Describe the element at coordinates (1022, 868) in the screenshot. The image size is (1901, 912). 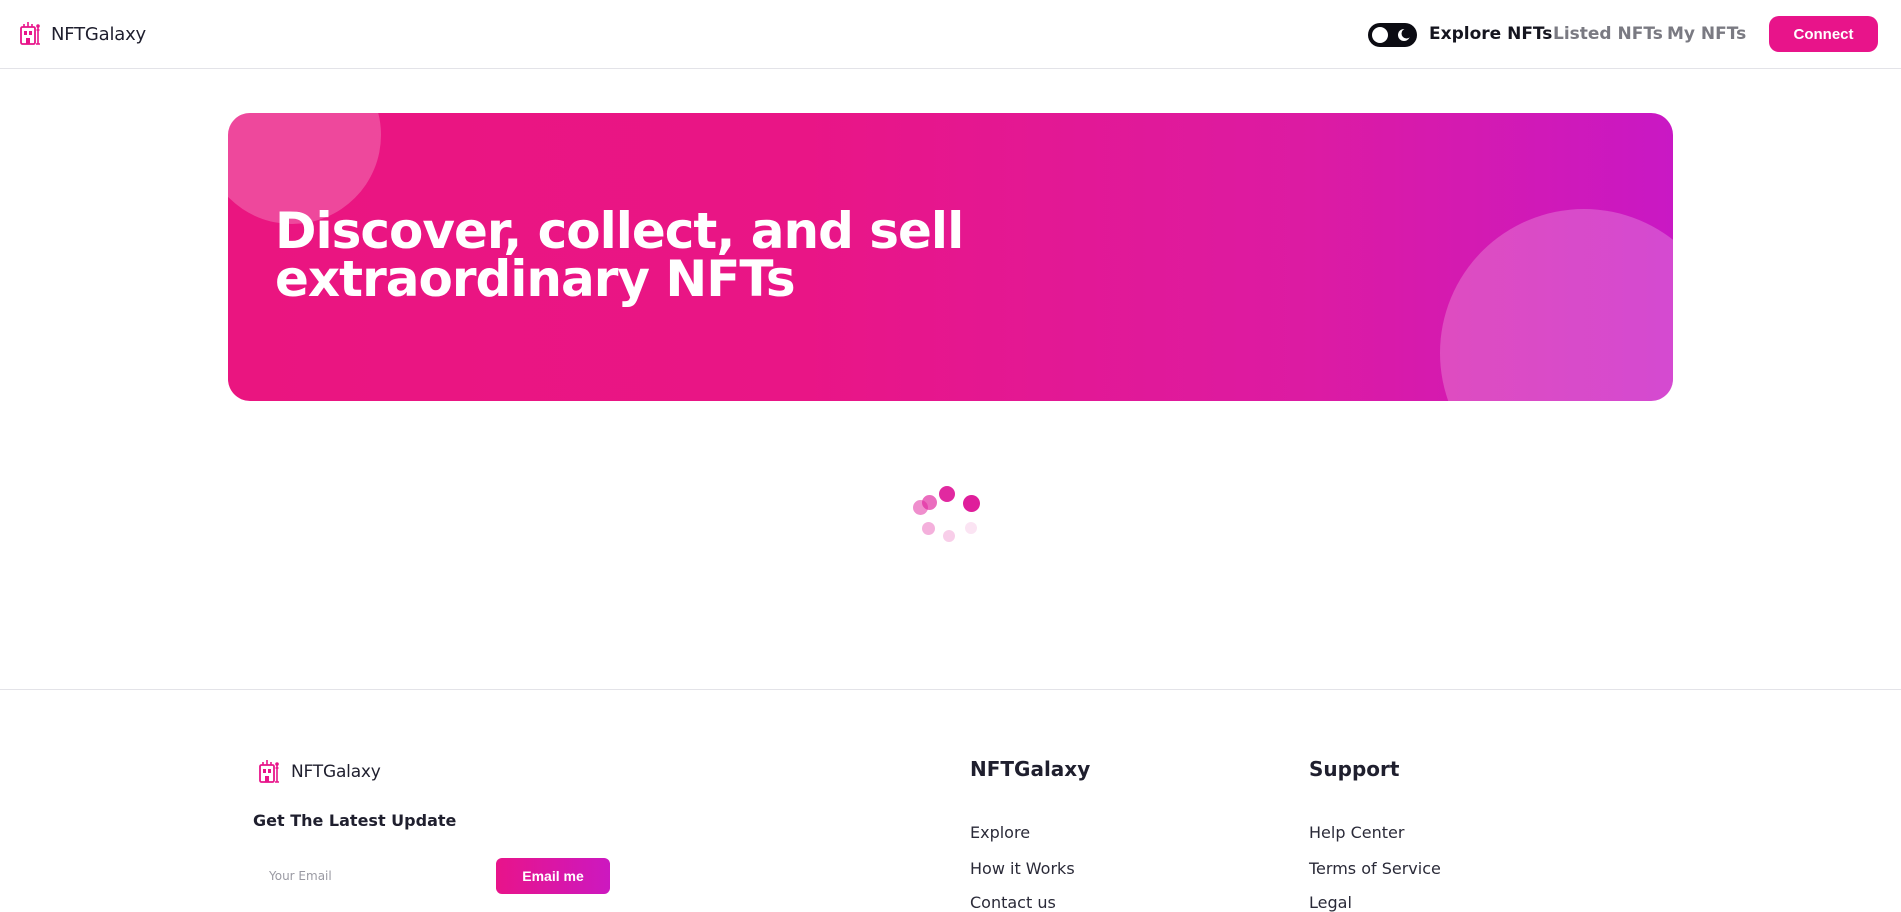
I see `footer-link-how-it-works: How it Works` at that location.